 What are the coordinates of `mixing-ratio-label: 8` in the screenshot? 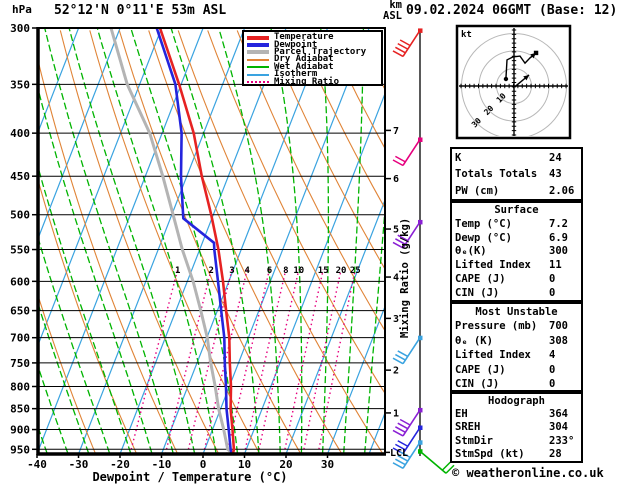 It's located at (285, 271).